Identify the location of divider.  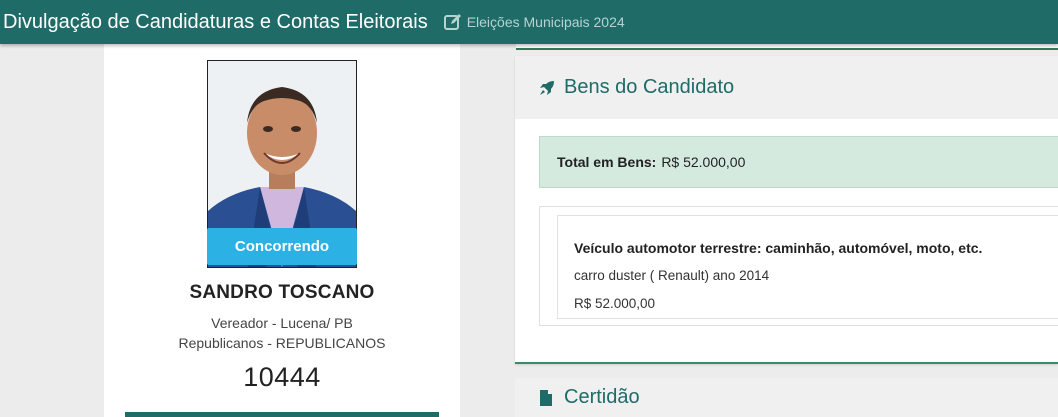
(282, 414).